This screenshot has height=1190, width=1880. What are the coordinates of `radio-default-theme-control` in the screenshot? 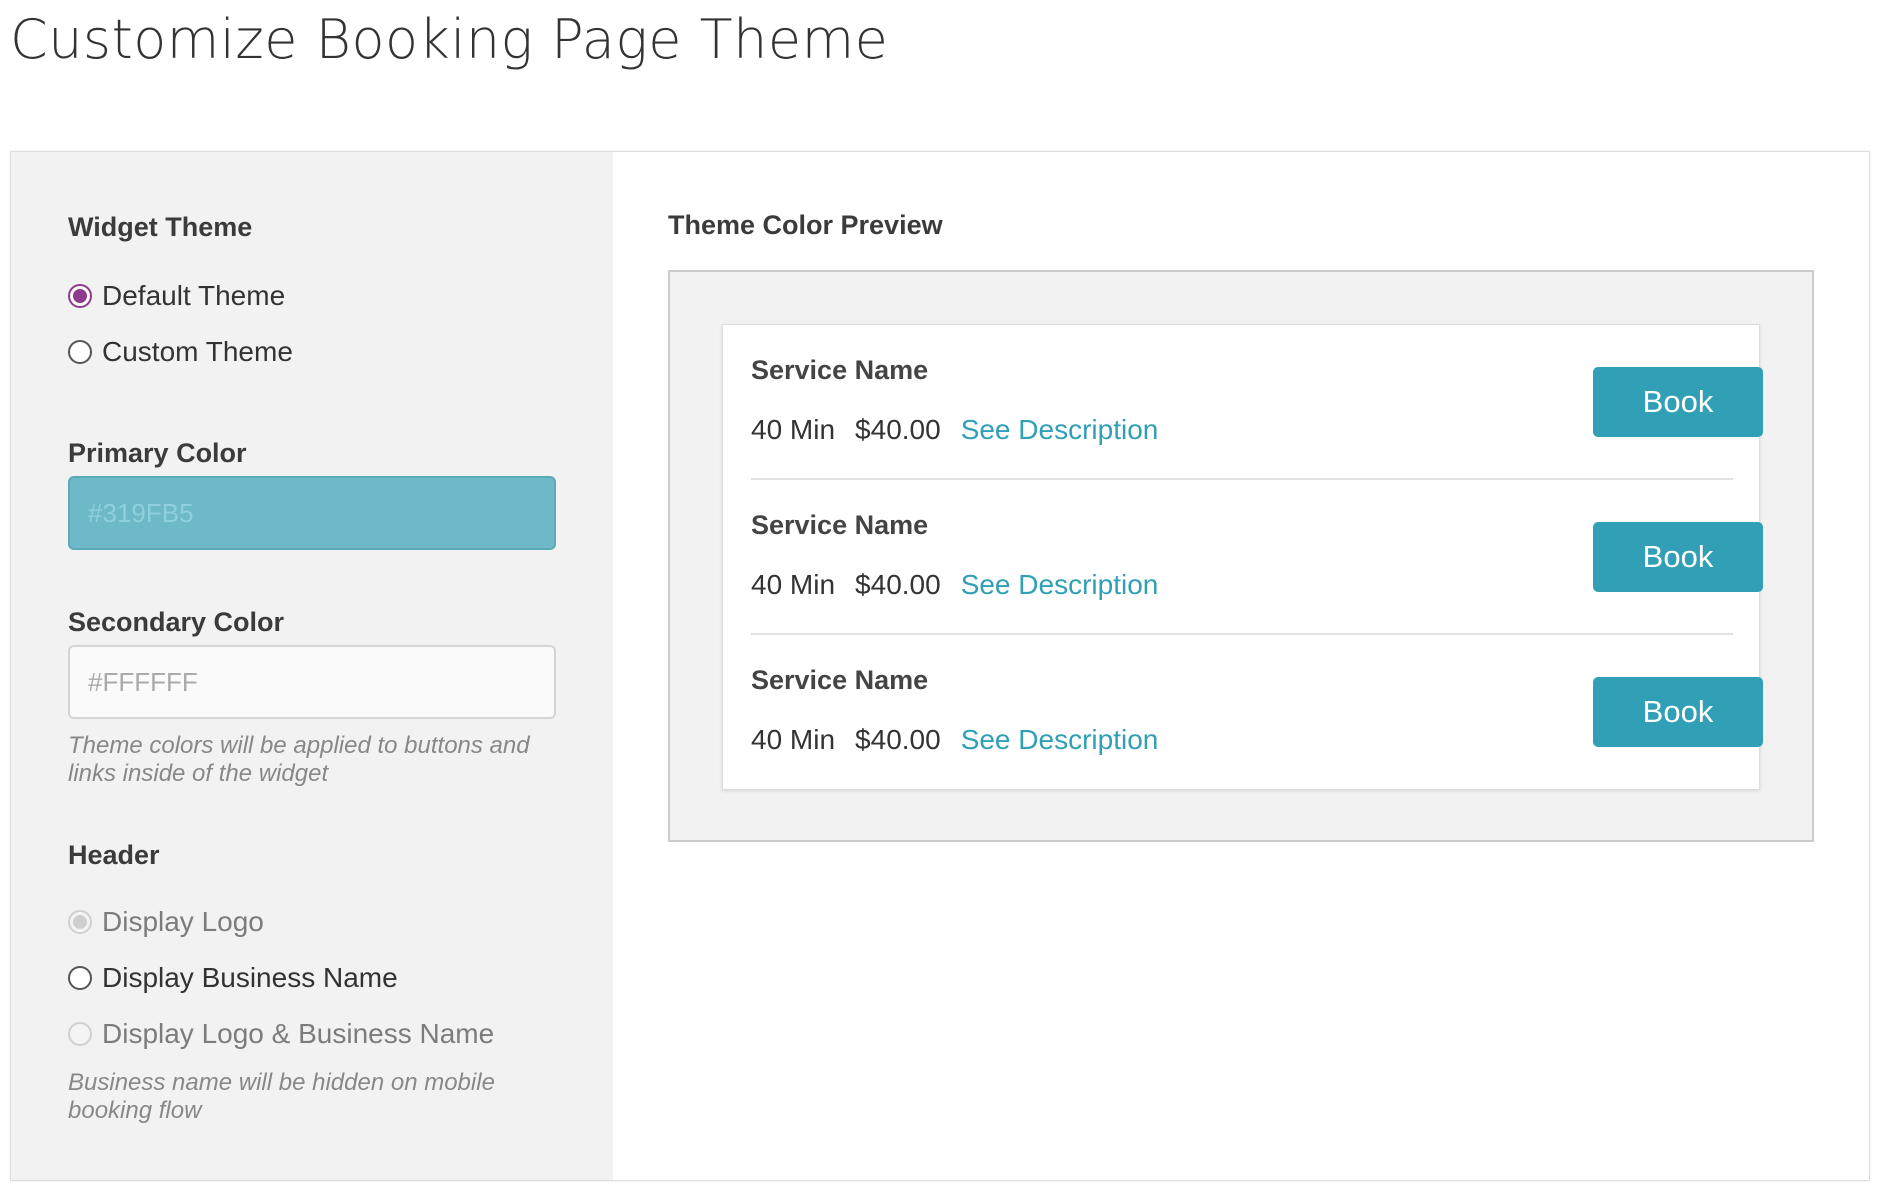 It's located at (80, 296).